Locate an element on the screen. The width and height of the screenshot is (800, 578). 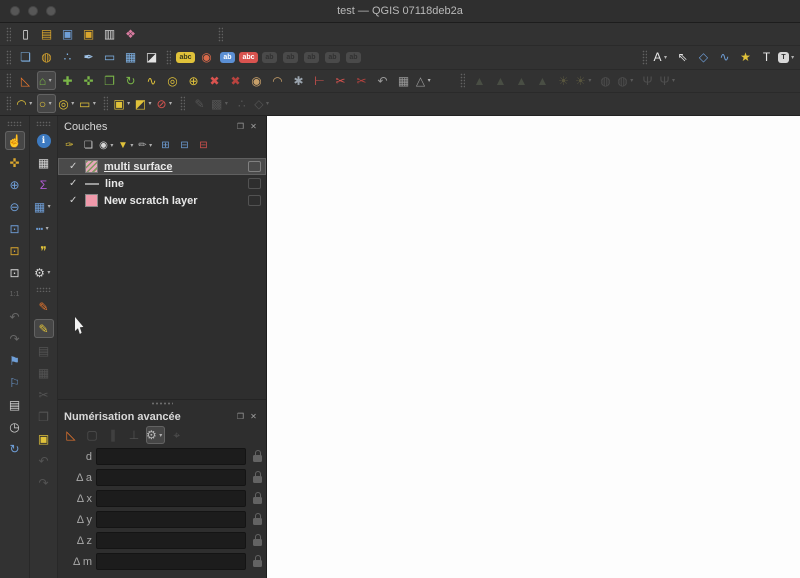
fill-ring-icon: ◉ is located at coordinates (256, 80).